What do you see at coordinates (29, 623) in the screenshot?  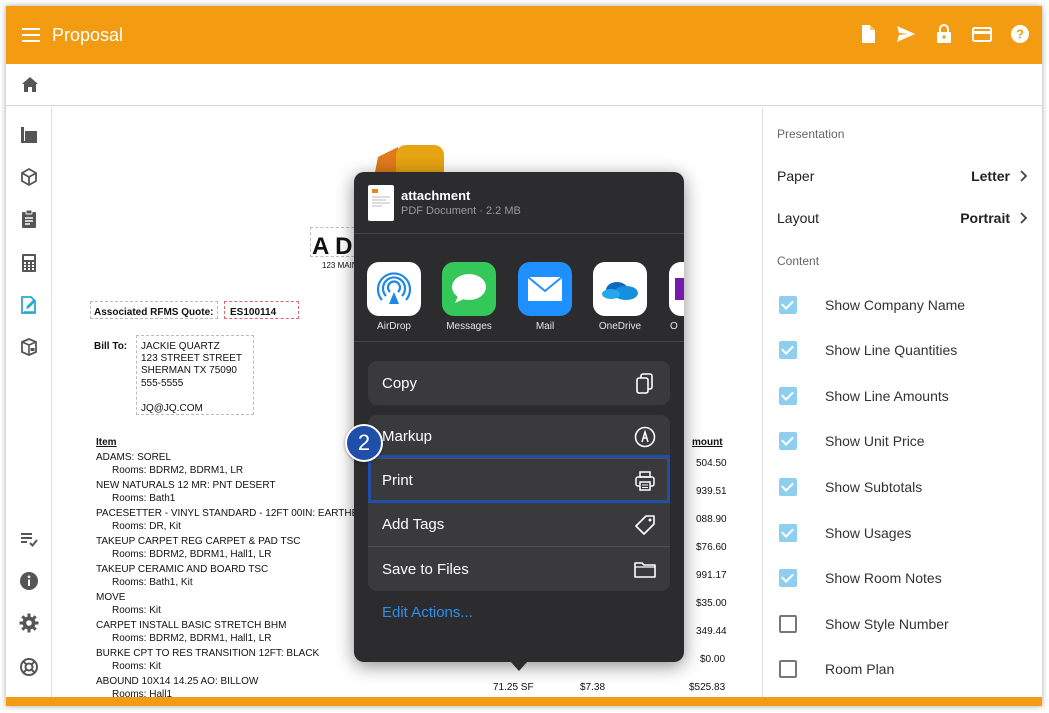 I see `settings-icon` at bounding box center [29, 623].